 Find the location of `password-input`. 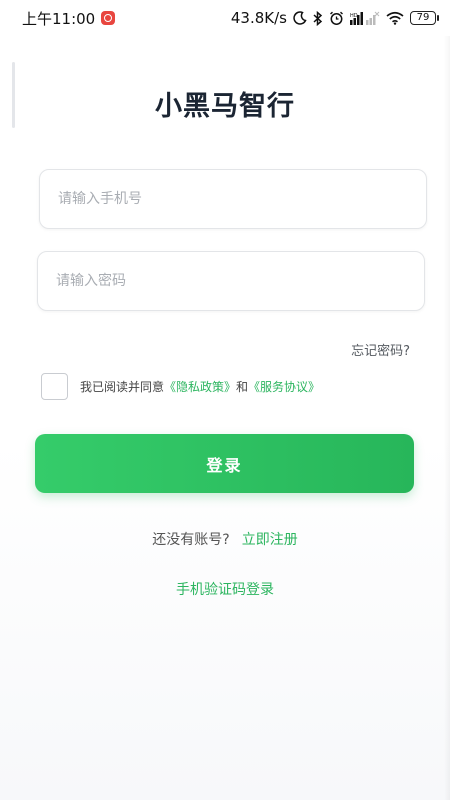

password-input is located at coordinates (231, 281).